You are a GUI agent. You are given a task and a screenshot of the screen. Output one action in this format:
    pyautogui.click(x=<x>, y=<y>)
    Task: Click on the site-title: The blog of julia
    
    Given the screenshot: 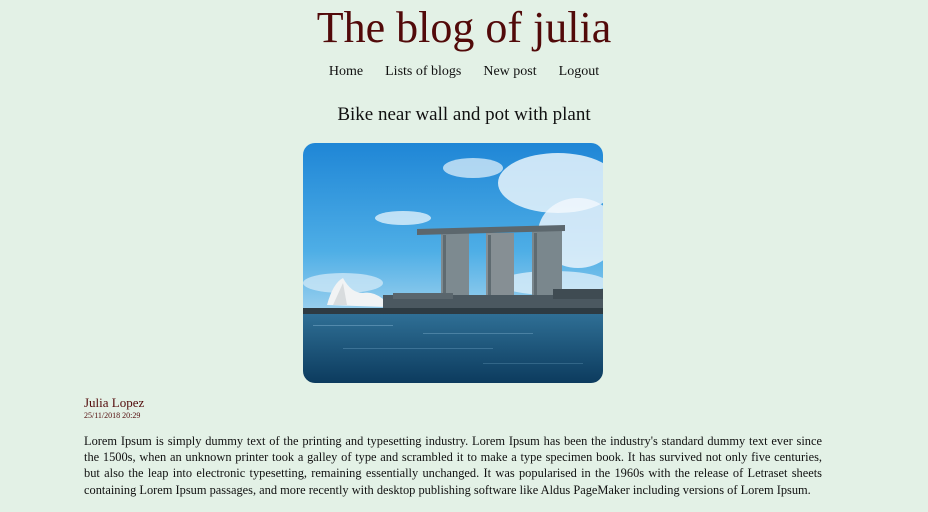 What is the action you would take?
    pyautogui.click(x=464, y=27)
    